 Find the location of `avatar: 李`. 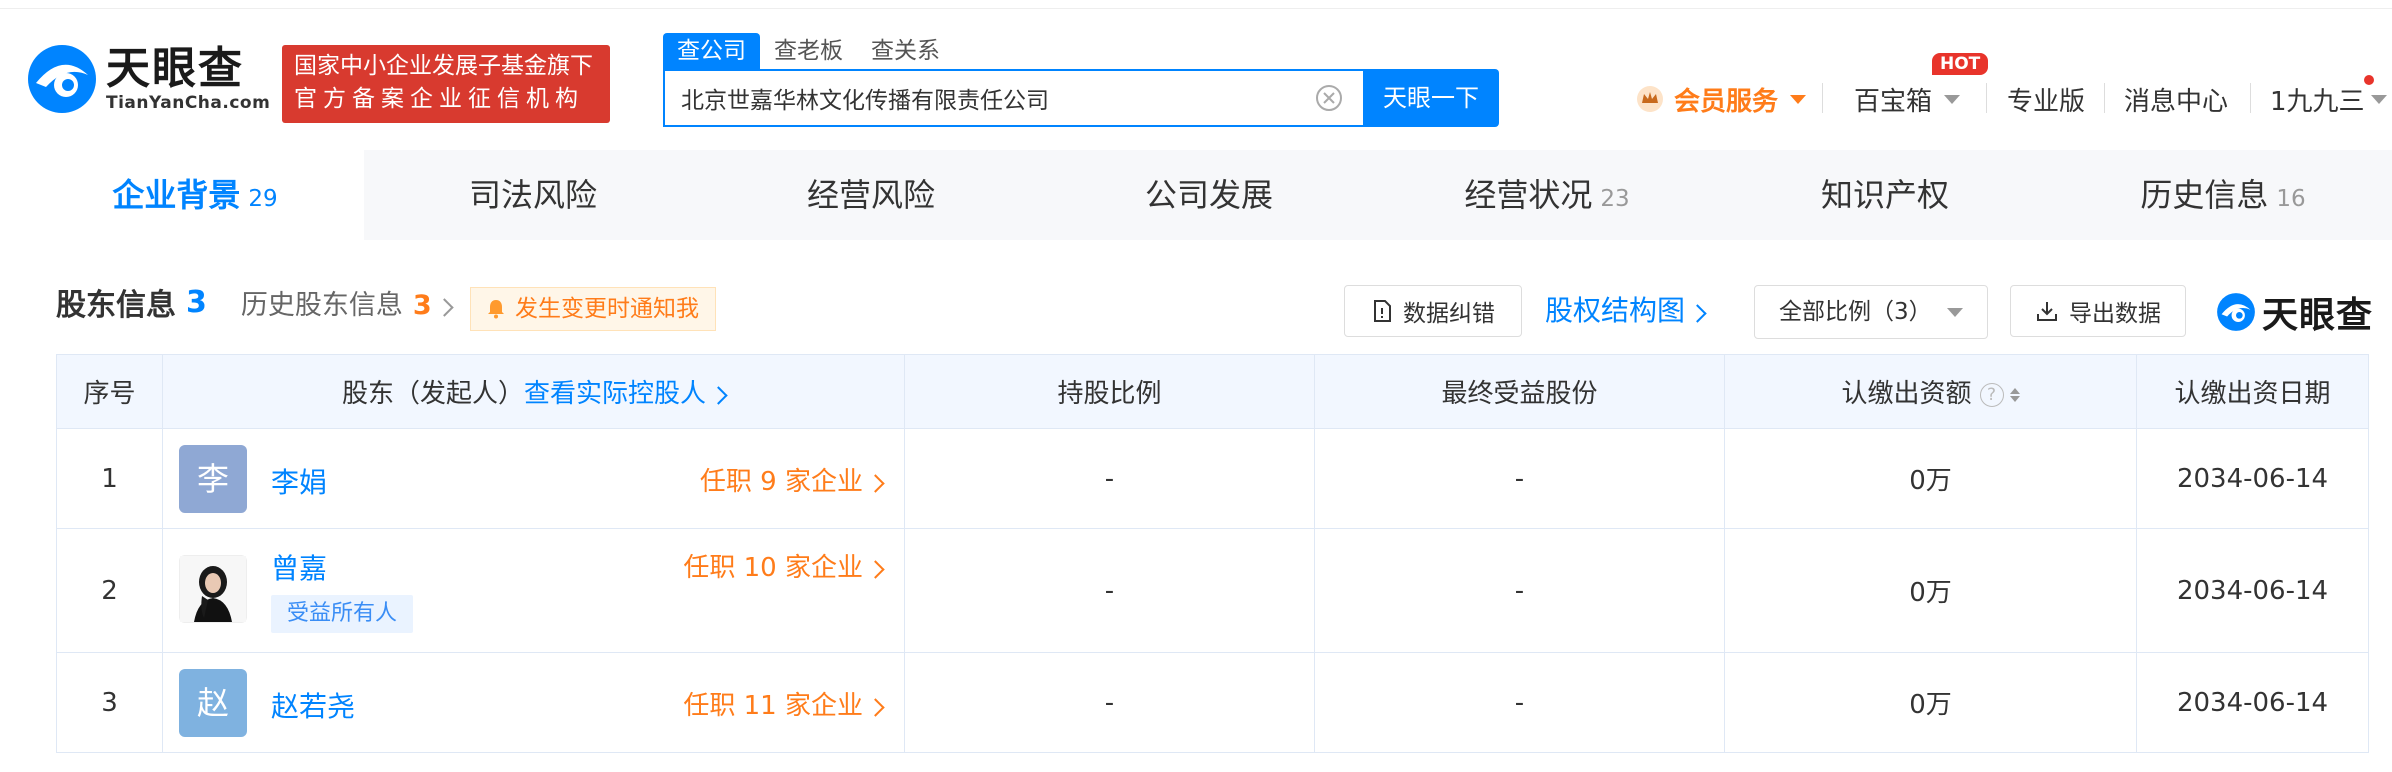

avatar: 李 is located at coordinates (213, 479).